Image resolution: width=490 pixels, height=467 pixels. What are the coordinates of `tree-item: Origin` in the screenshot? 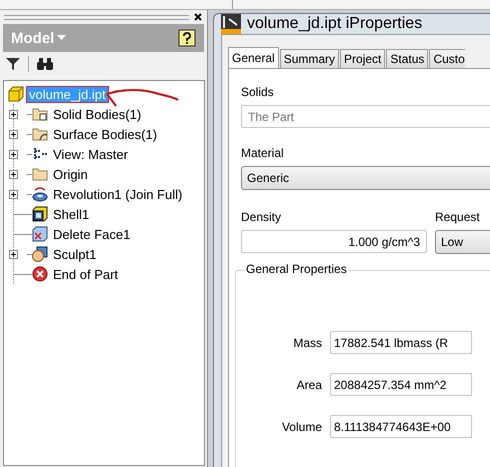 It's located at (70, 174).